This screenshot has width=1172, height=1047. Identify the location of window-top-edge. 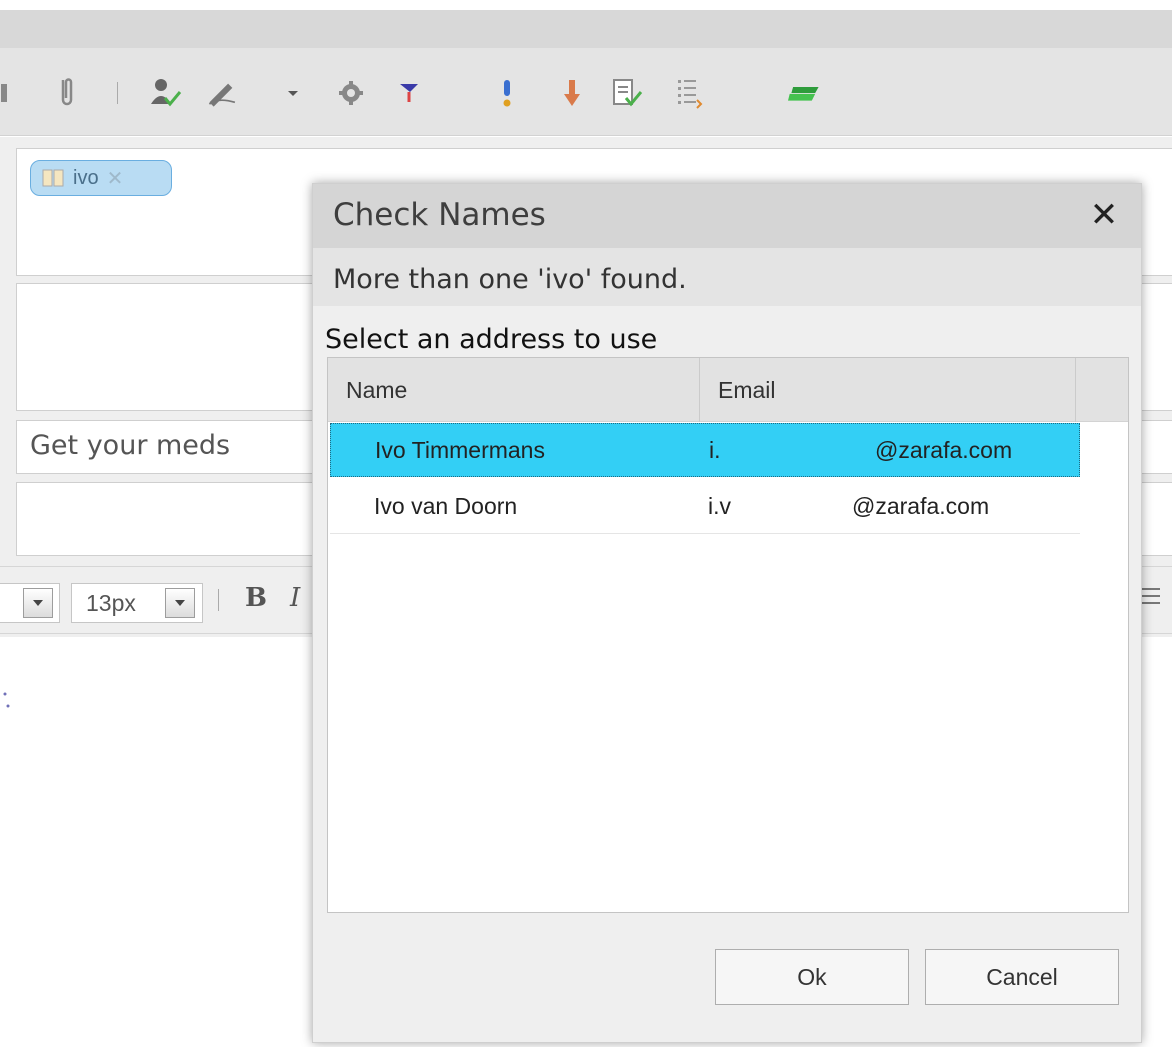
(586, 5).